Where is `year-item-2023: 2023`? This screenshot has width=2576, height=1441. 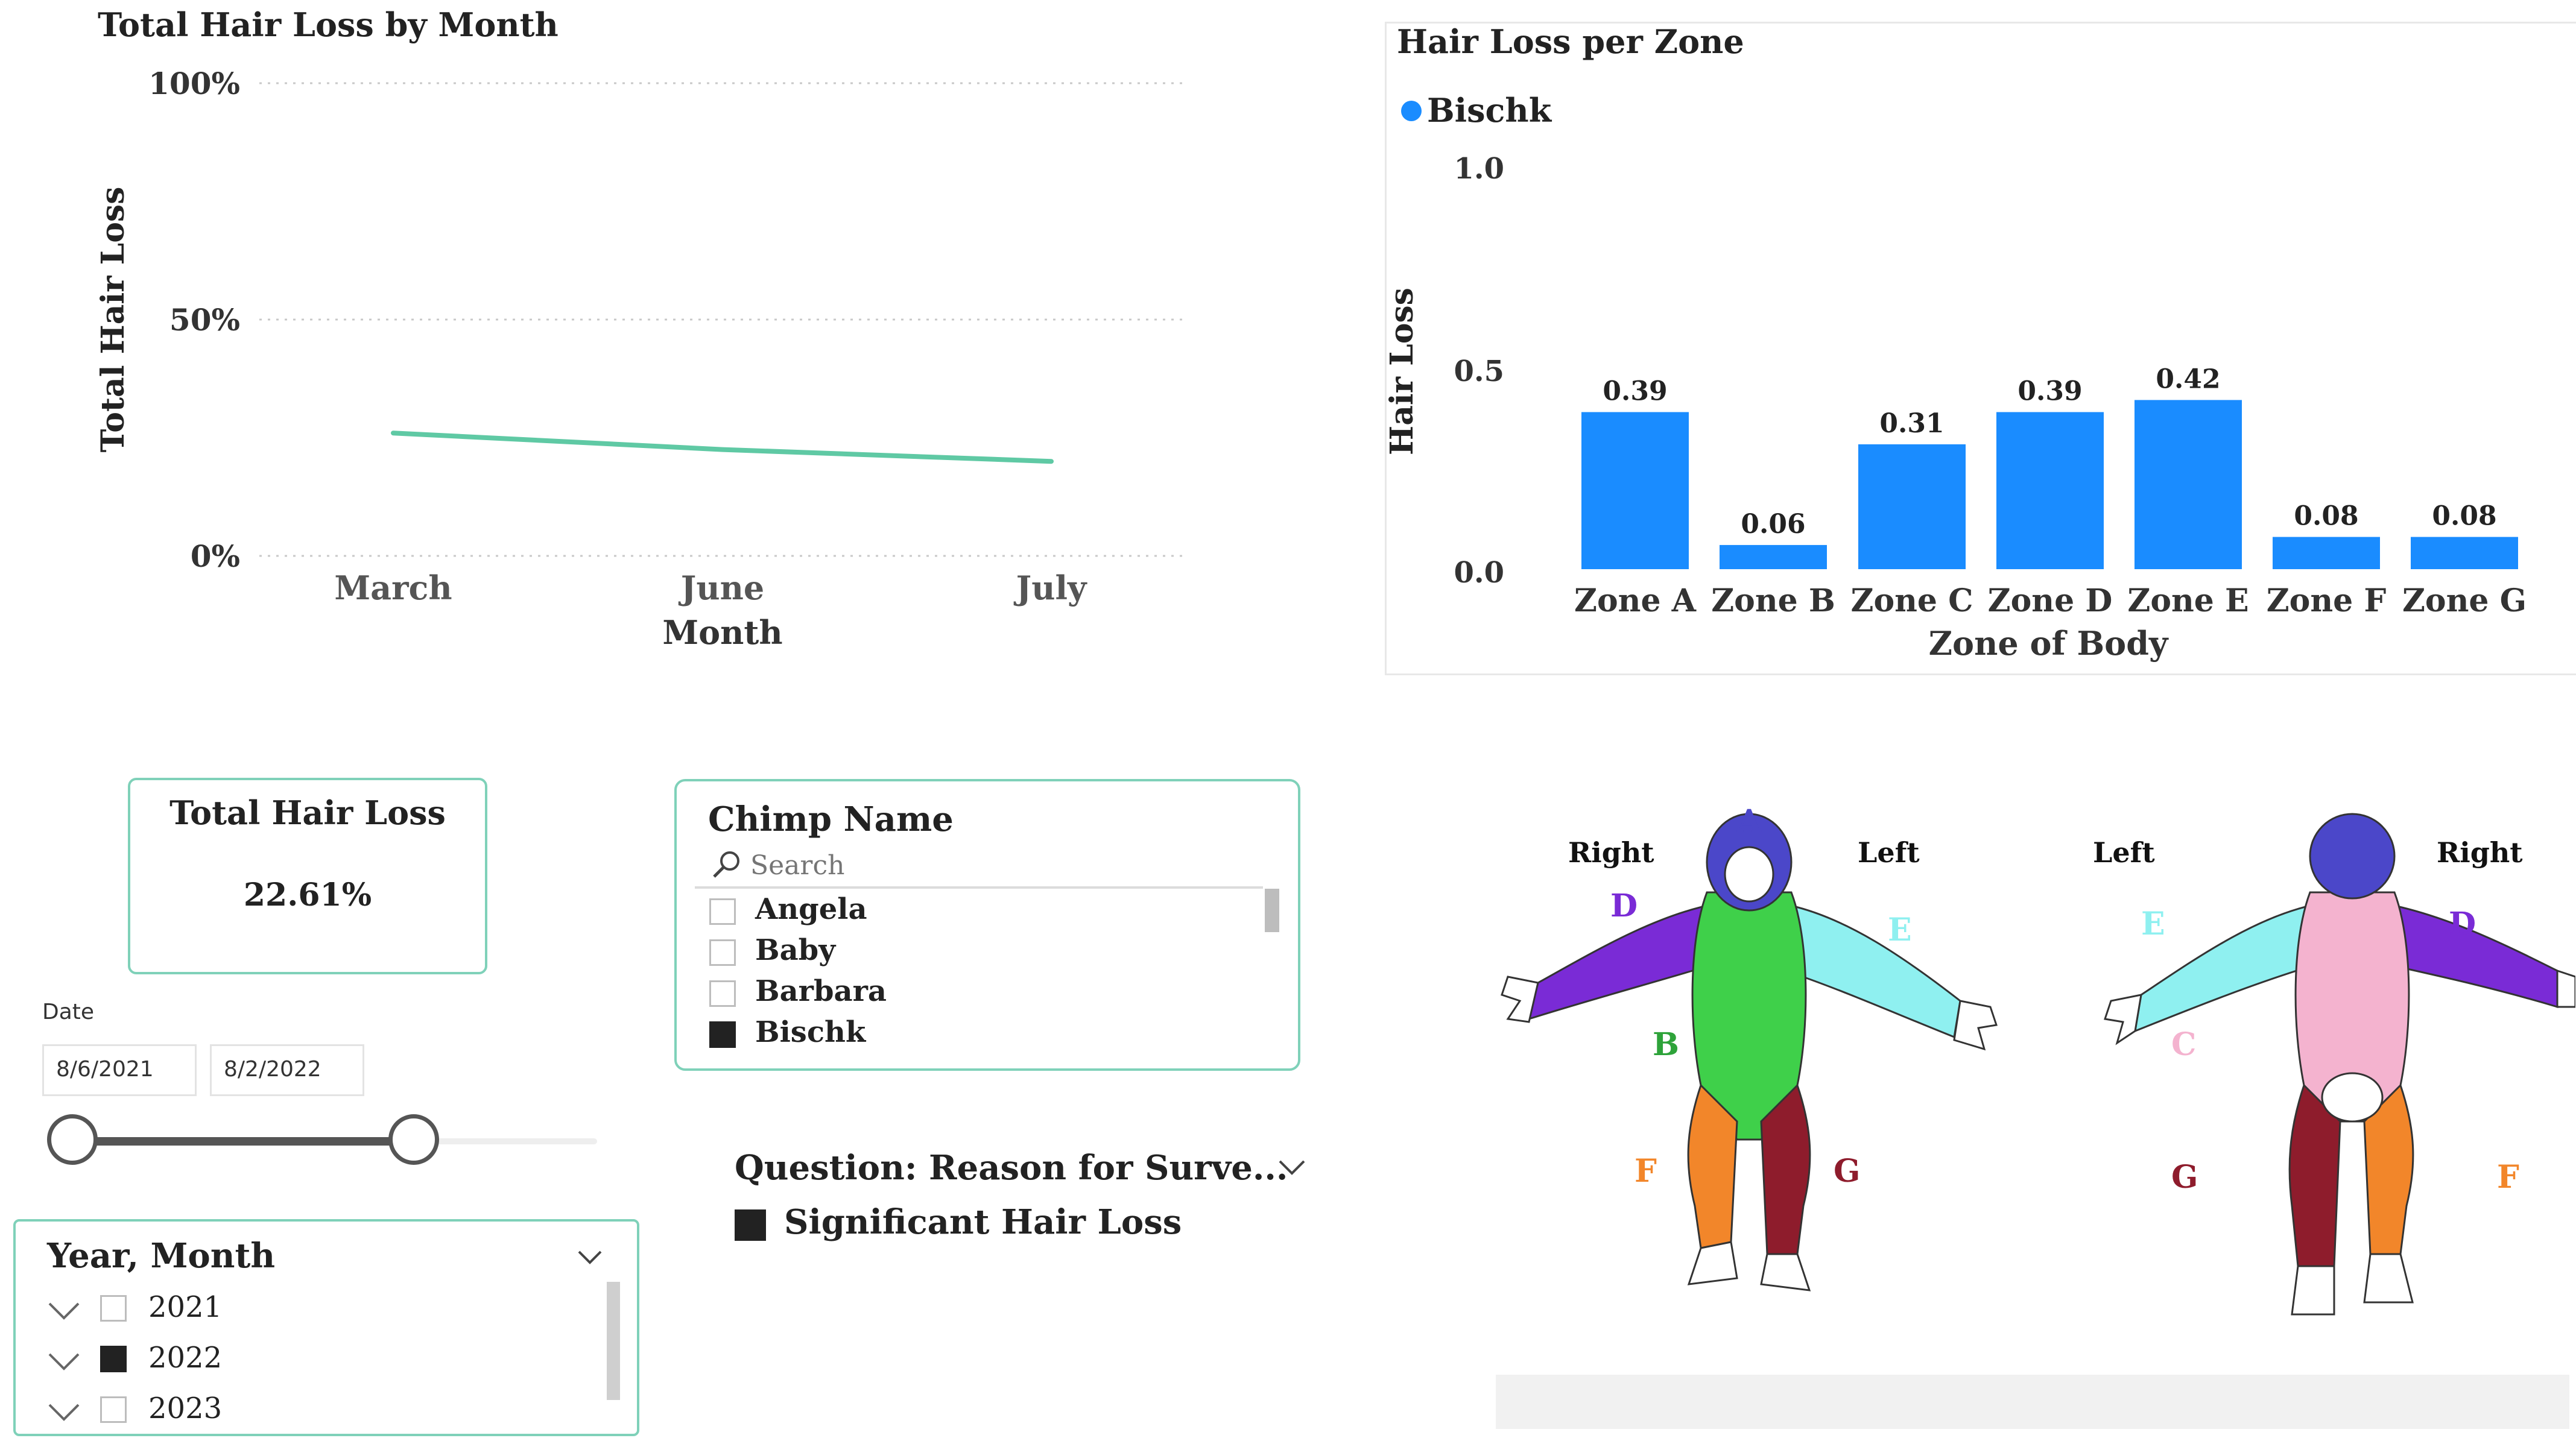
year-item-2023: 2023 is located at coordinates (185, 1408).